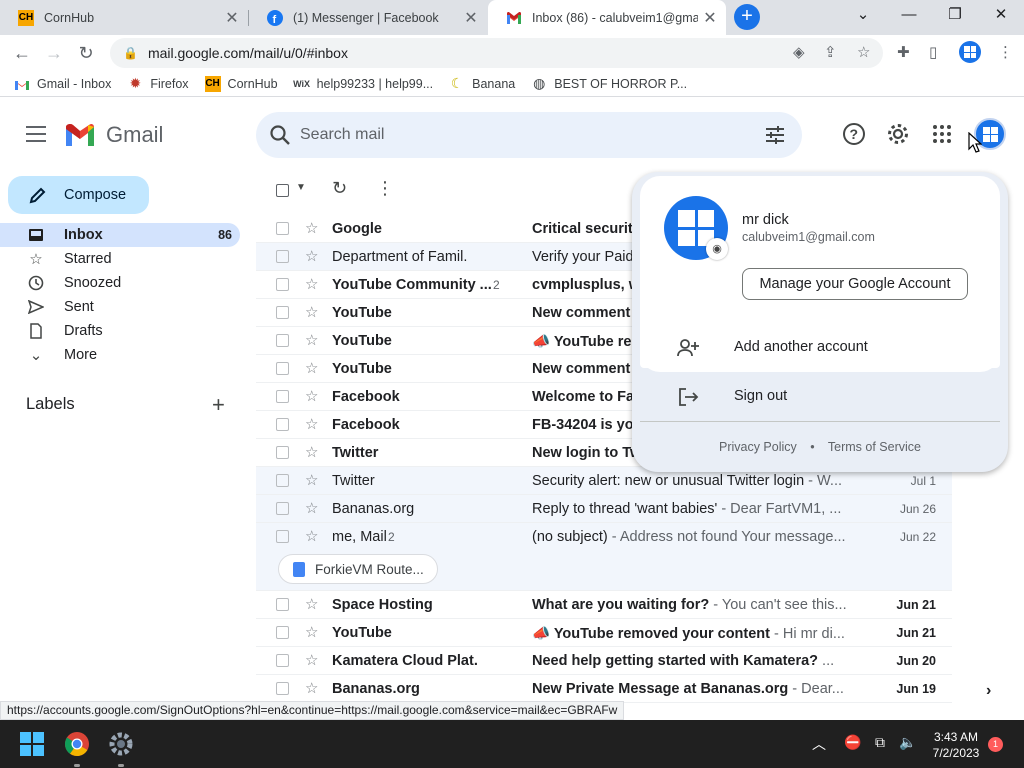  I want to click on new-tab-button: +, so click(747, 17).